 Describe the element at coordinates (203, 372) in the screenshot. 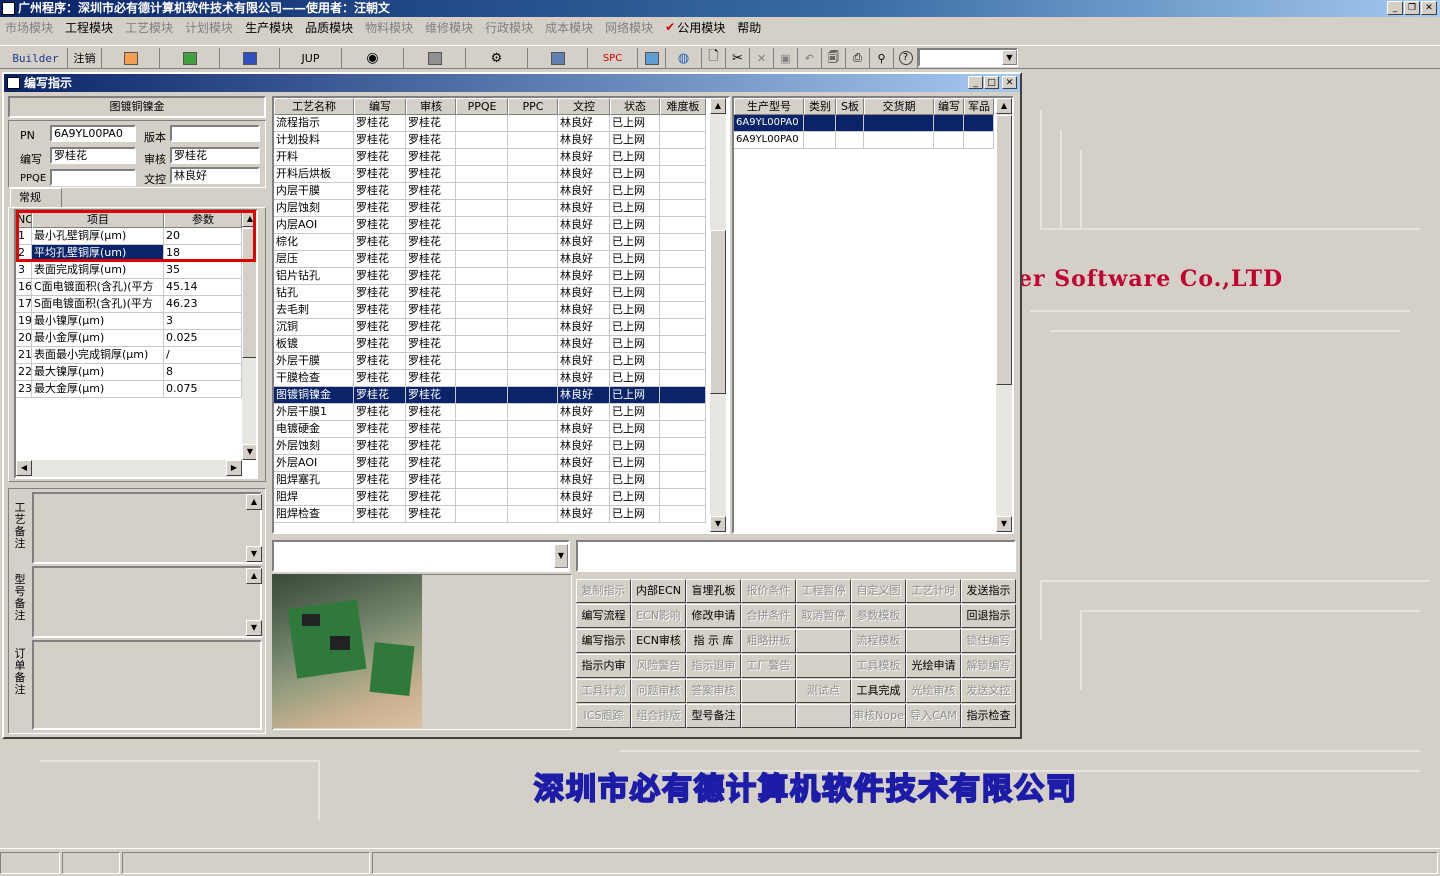

I see `params-cell-value: 8` at that location.